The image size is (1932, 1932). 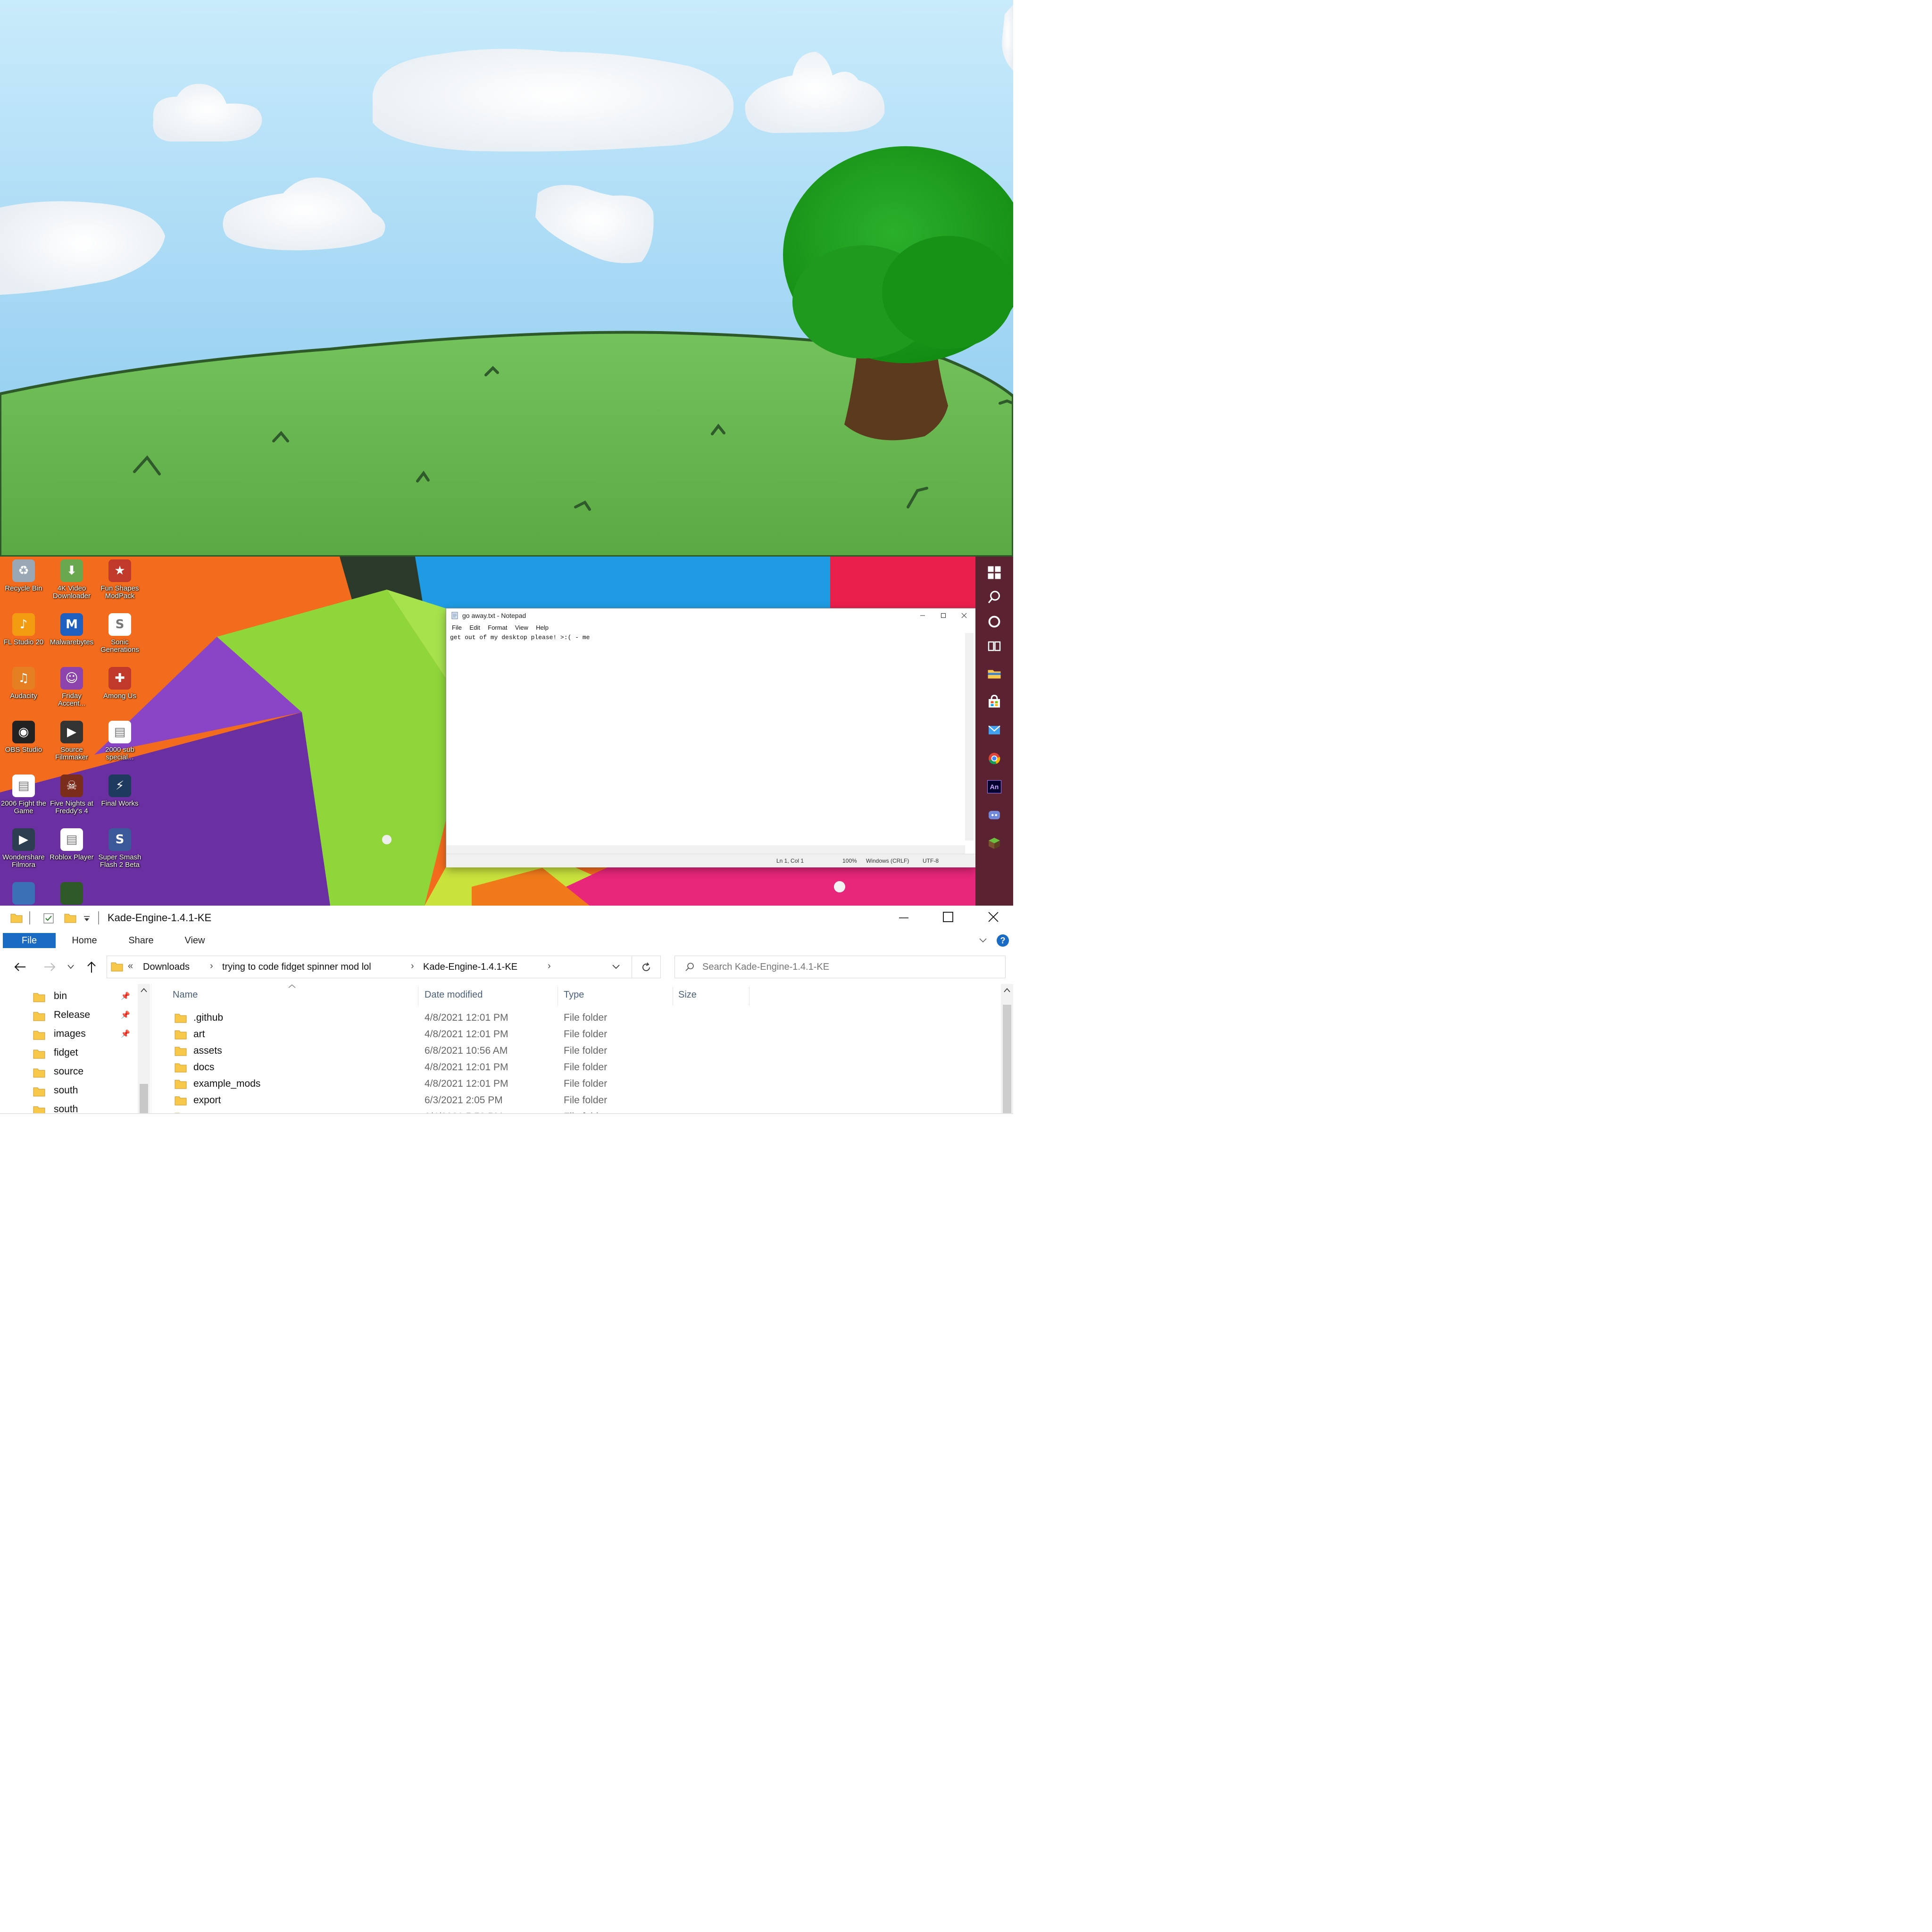 What do you see at coordinates (144, 1098) in the screenshot?
I see `nav-pane-scroll-thumb` at bounding box center [144, 1098].